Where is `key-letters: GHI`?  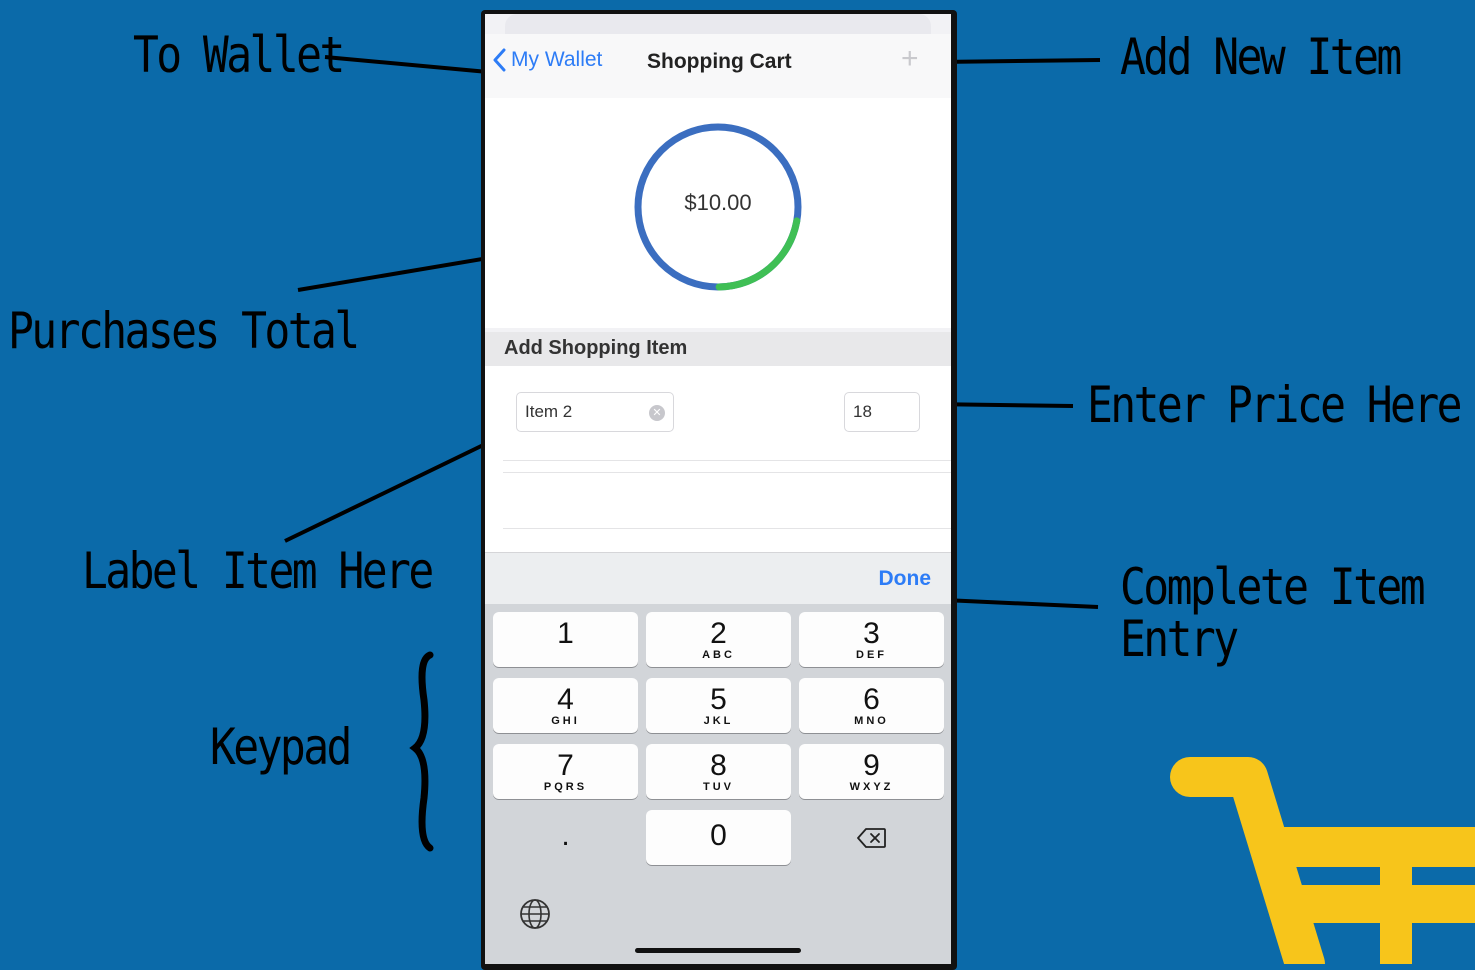 key-letters: GHI is located at coordinates (565, 721).